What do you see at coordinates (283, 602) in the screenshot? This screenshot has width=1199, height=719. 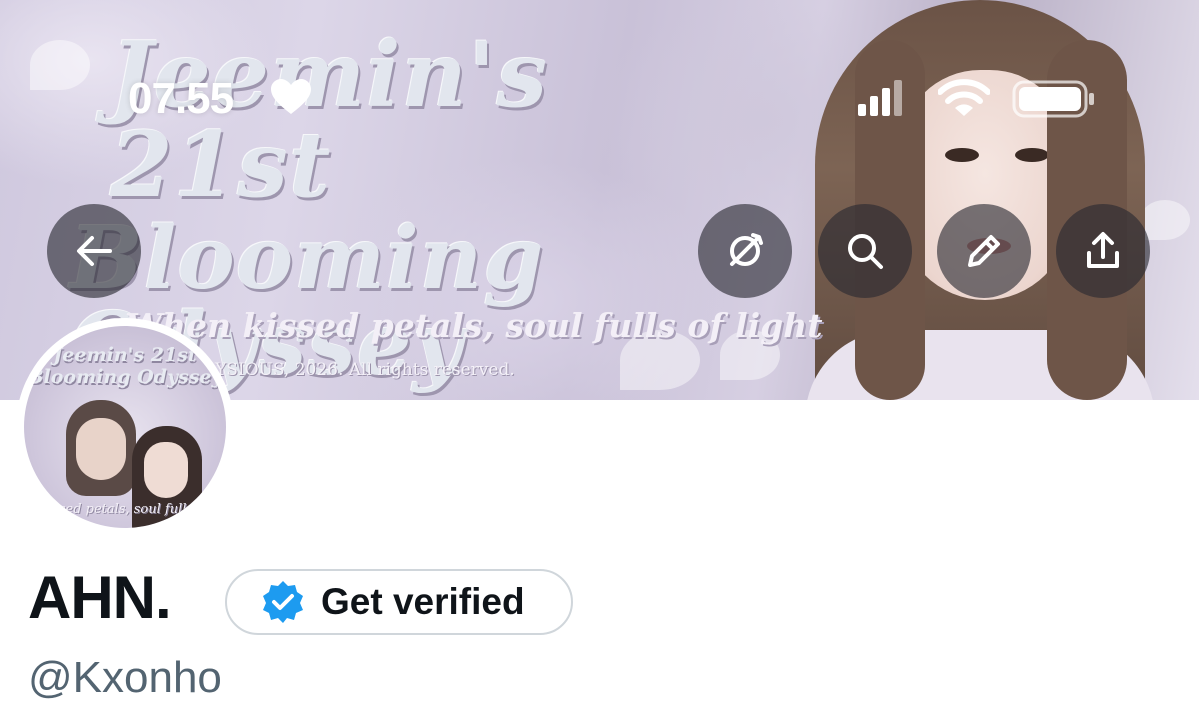 I see `verified-badge-icon` at bounding box center [283, 602].